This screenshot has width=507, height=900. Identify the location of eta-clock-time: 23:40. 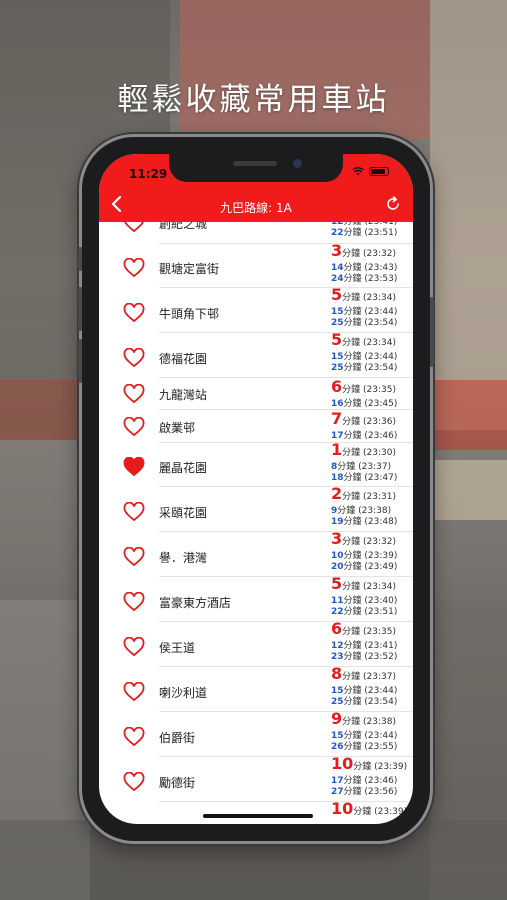
(380, 601).